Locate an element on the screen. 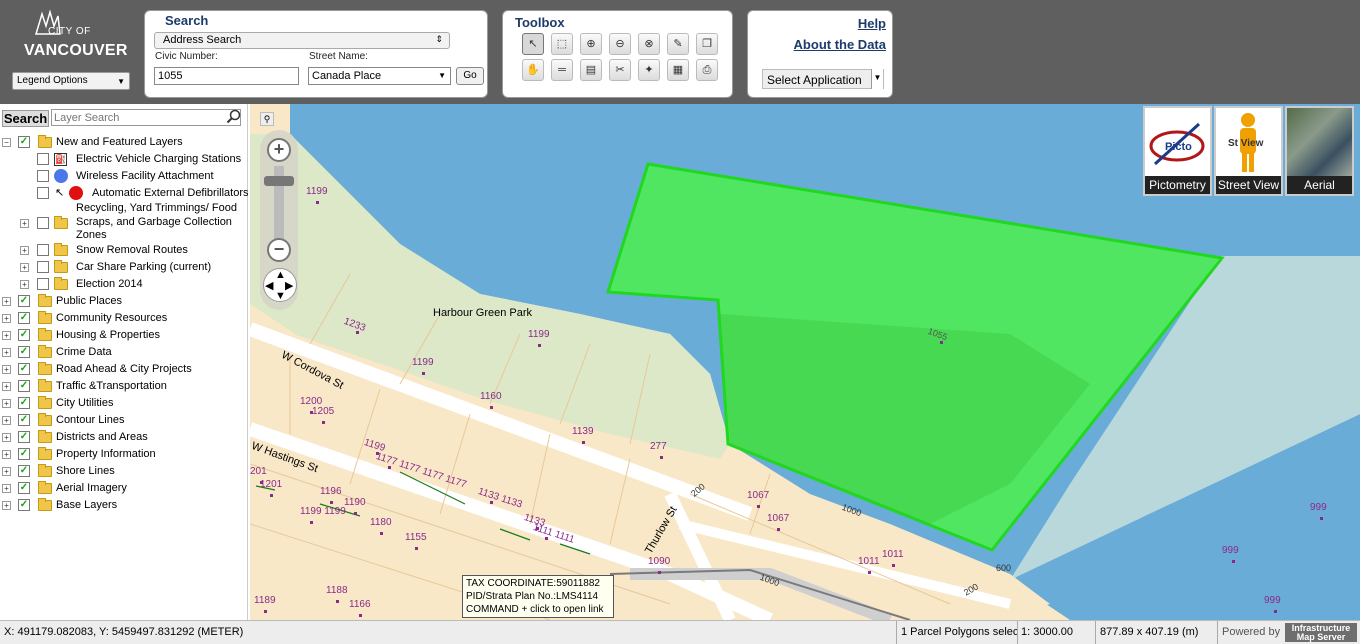  select-pointer-icon: ↖ is located at coordinates (533, 44).